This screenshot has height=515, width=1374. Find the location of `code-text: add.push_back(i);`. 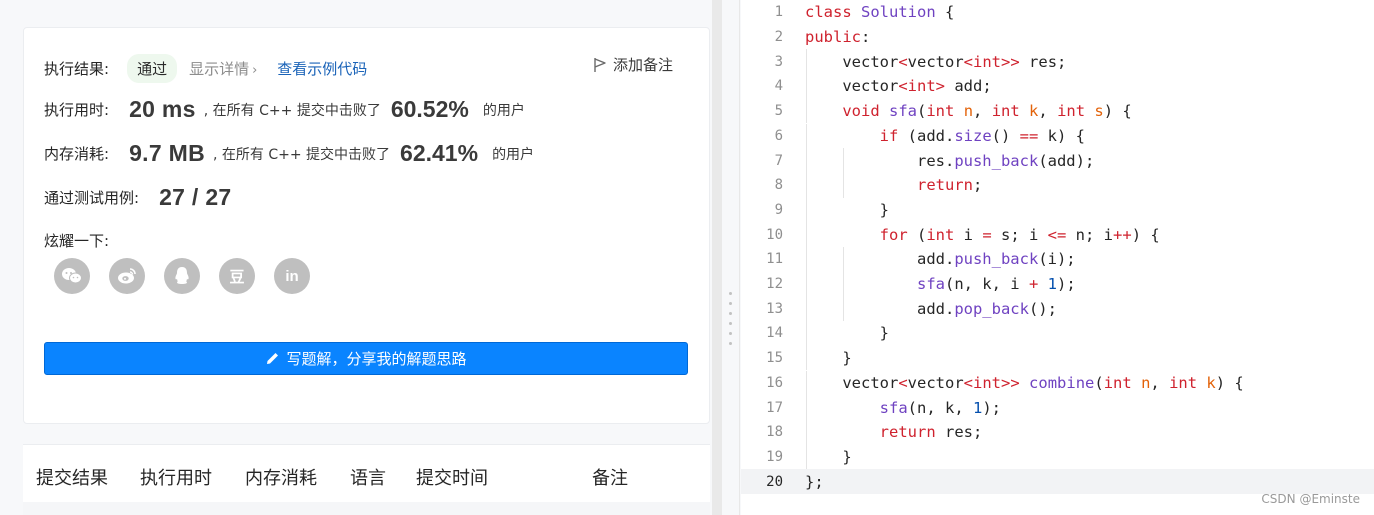

code-text: add.push_back(i); is located at coordinates (940, 259).